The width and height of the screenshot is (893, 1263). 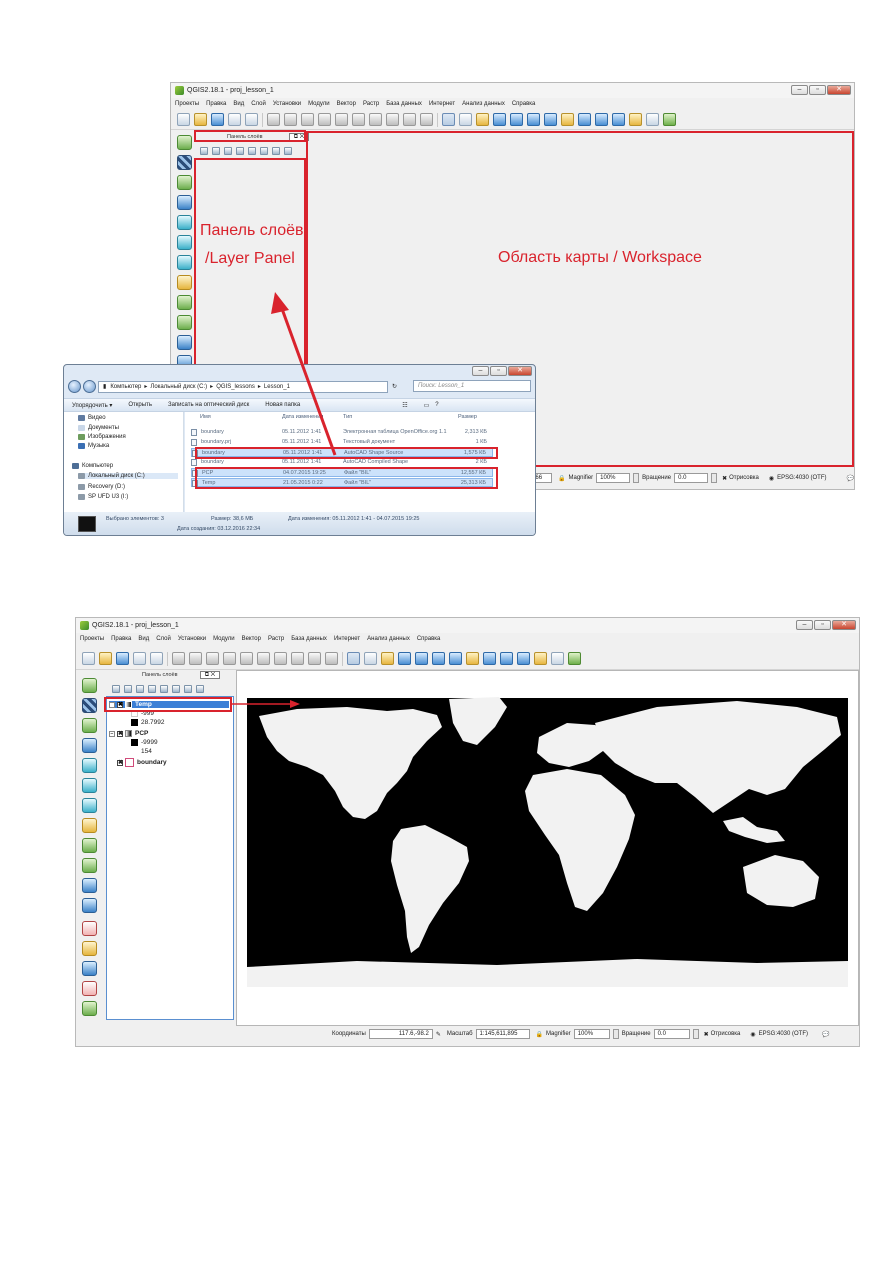 What do you see at coordinates (472, 386) in the screenshot?
I see `search-input: Поиск: Lesson_1` at bounding box center [472, 386].